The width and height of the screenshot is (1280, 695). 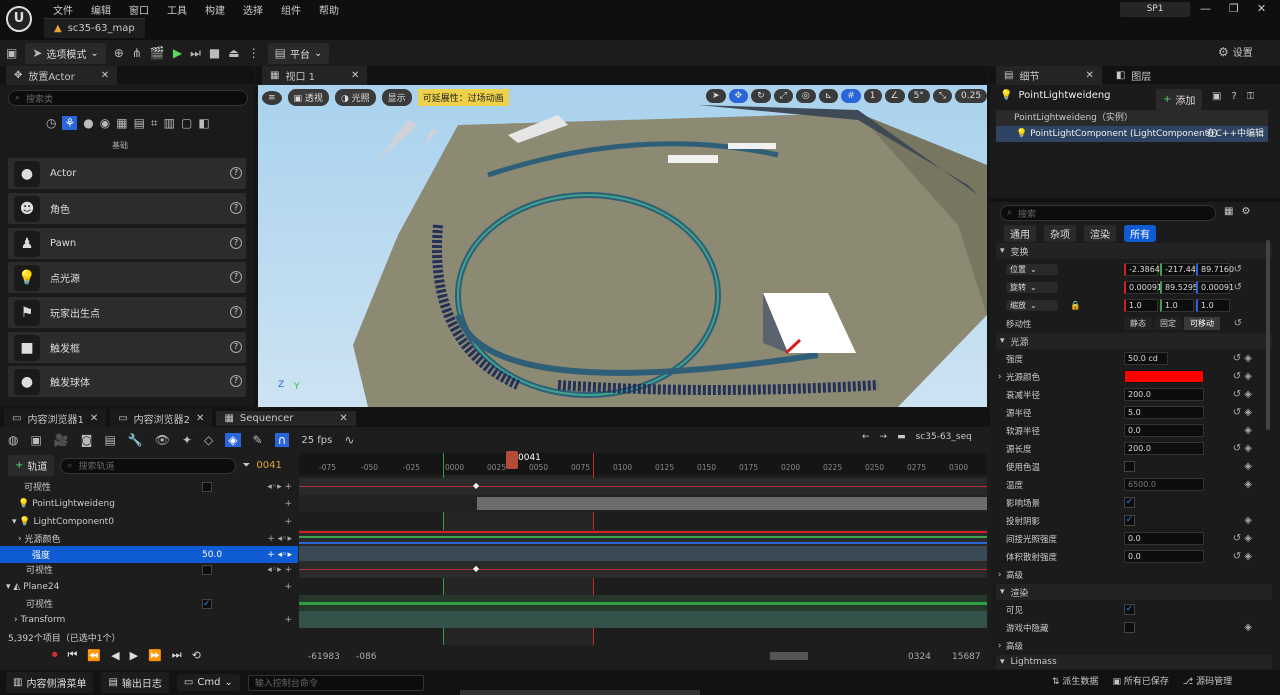 What do you see at coordinates (109, 440) in the screenshot?
I see `settings-icon: ▤` at bounding box center [109, 440].